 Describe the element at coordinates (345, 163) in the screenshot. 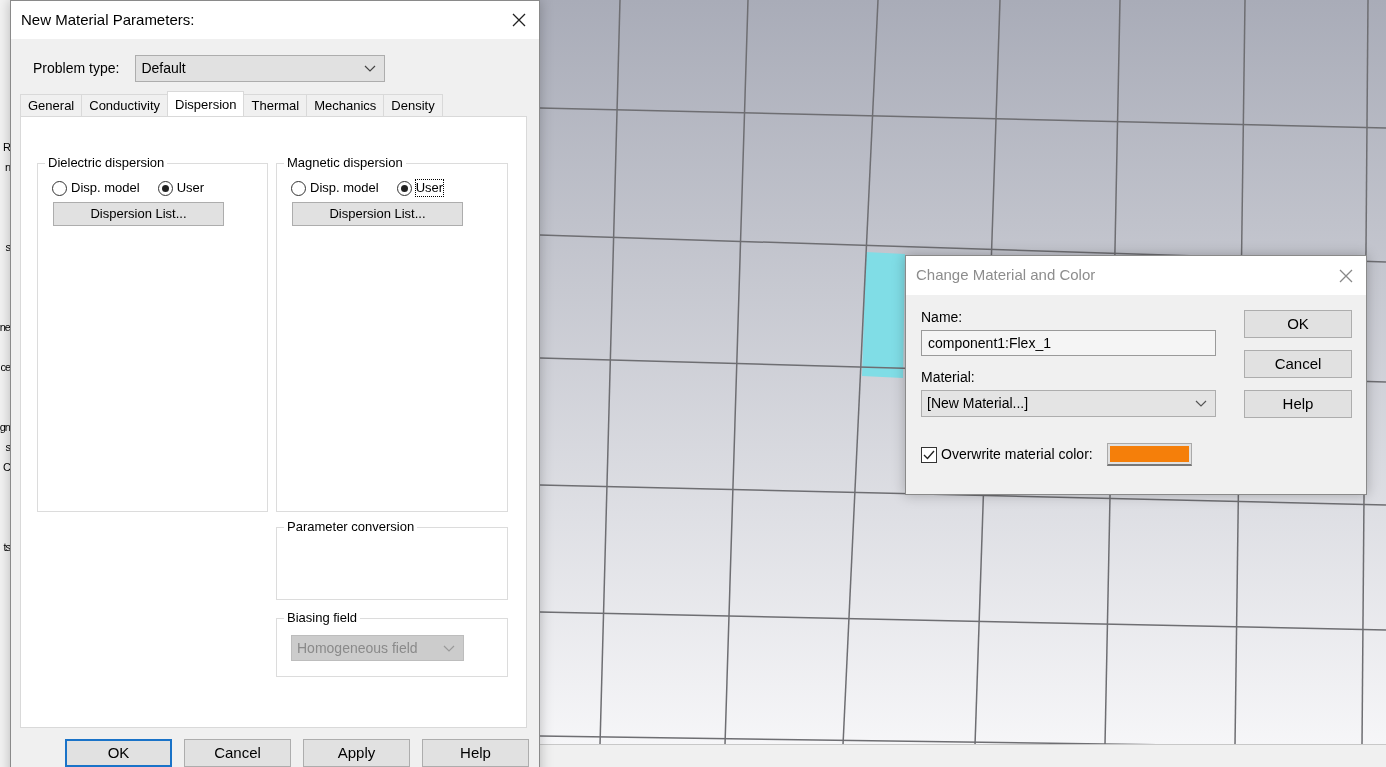

I see `group-title: Magnetic dispersion` at that location.